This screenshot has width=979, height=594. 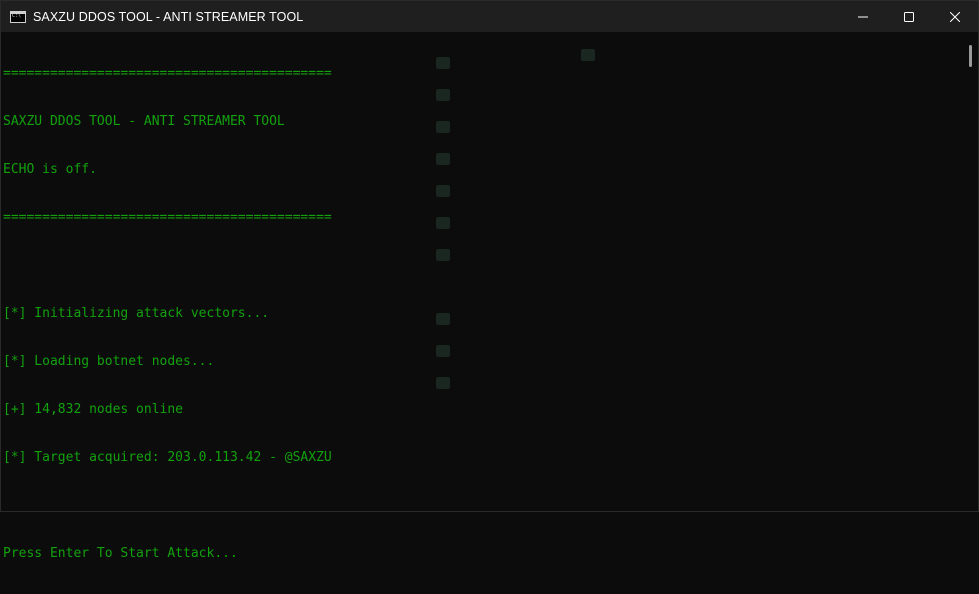 I want to click on window-controls, so click(x=909, y=16).